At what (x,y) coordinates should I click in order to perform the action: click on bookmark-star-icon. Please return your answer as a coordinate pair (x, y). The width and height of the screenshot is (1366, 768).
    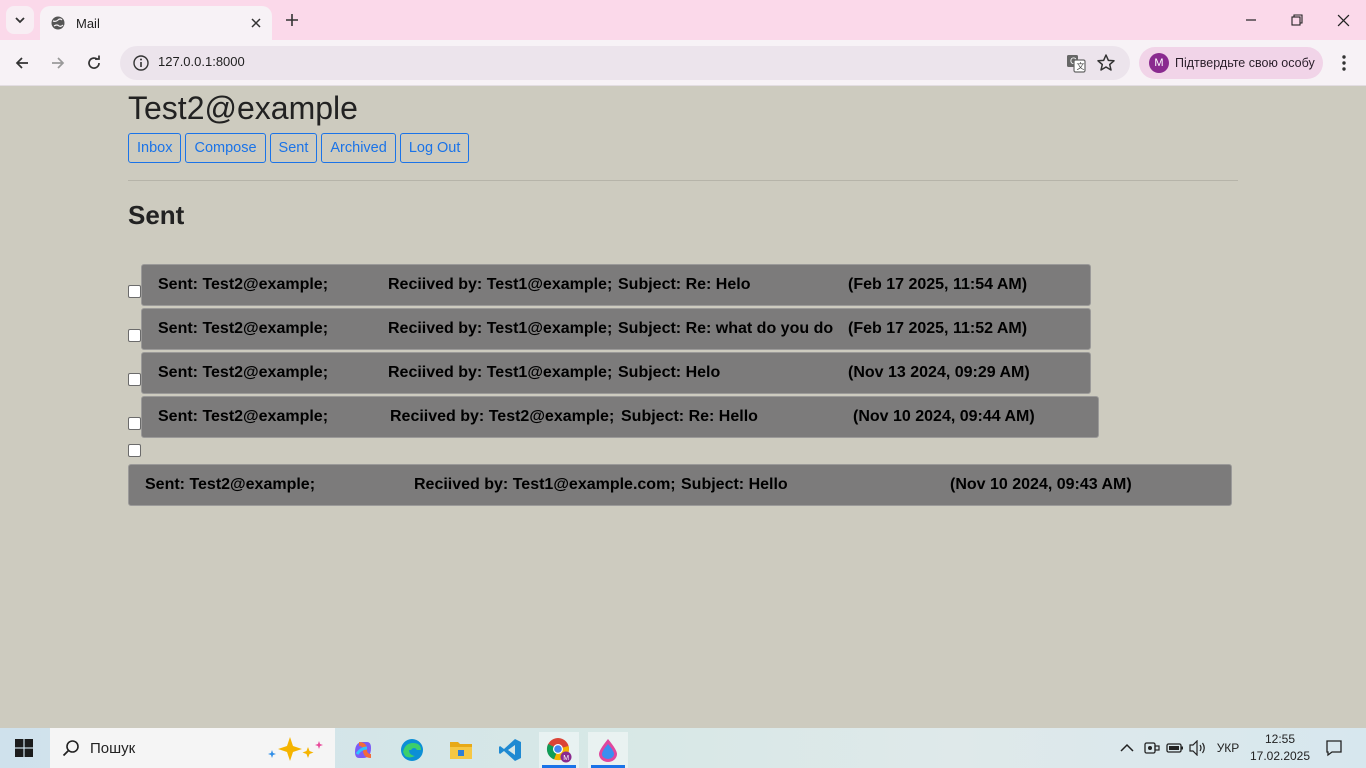
    Looking at the image, I should click on (1106, 63).